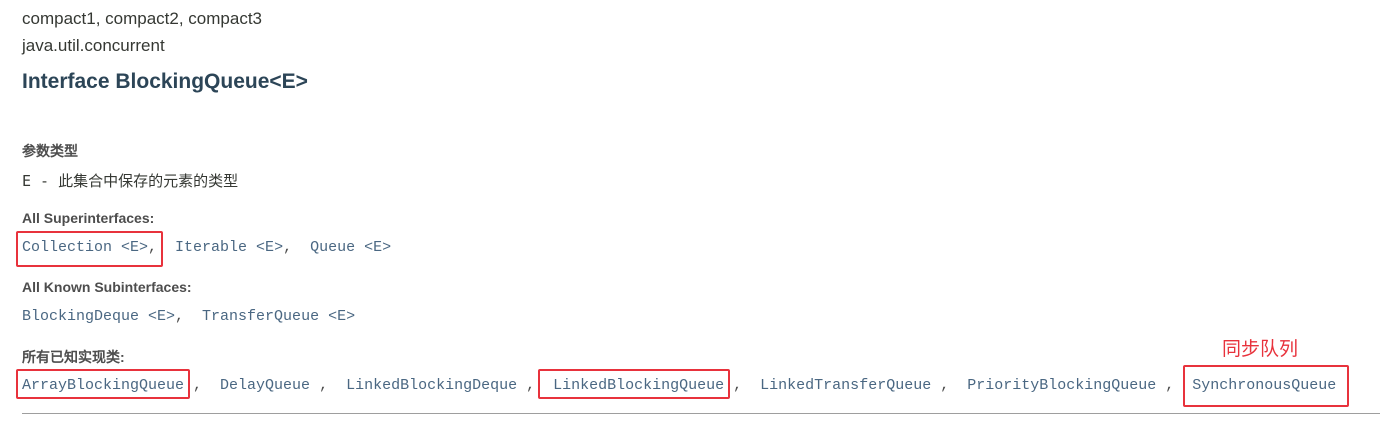  Describe the element at coordinates (73, 357) in the screenshot. I see `implementing-label: 所有已知实现类:` at that location.